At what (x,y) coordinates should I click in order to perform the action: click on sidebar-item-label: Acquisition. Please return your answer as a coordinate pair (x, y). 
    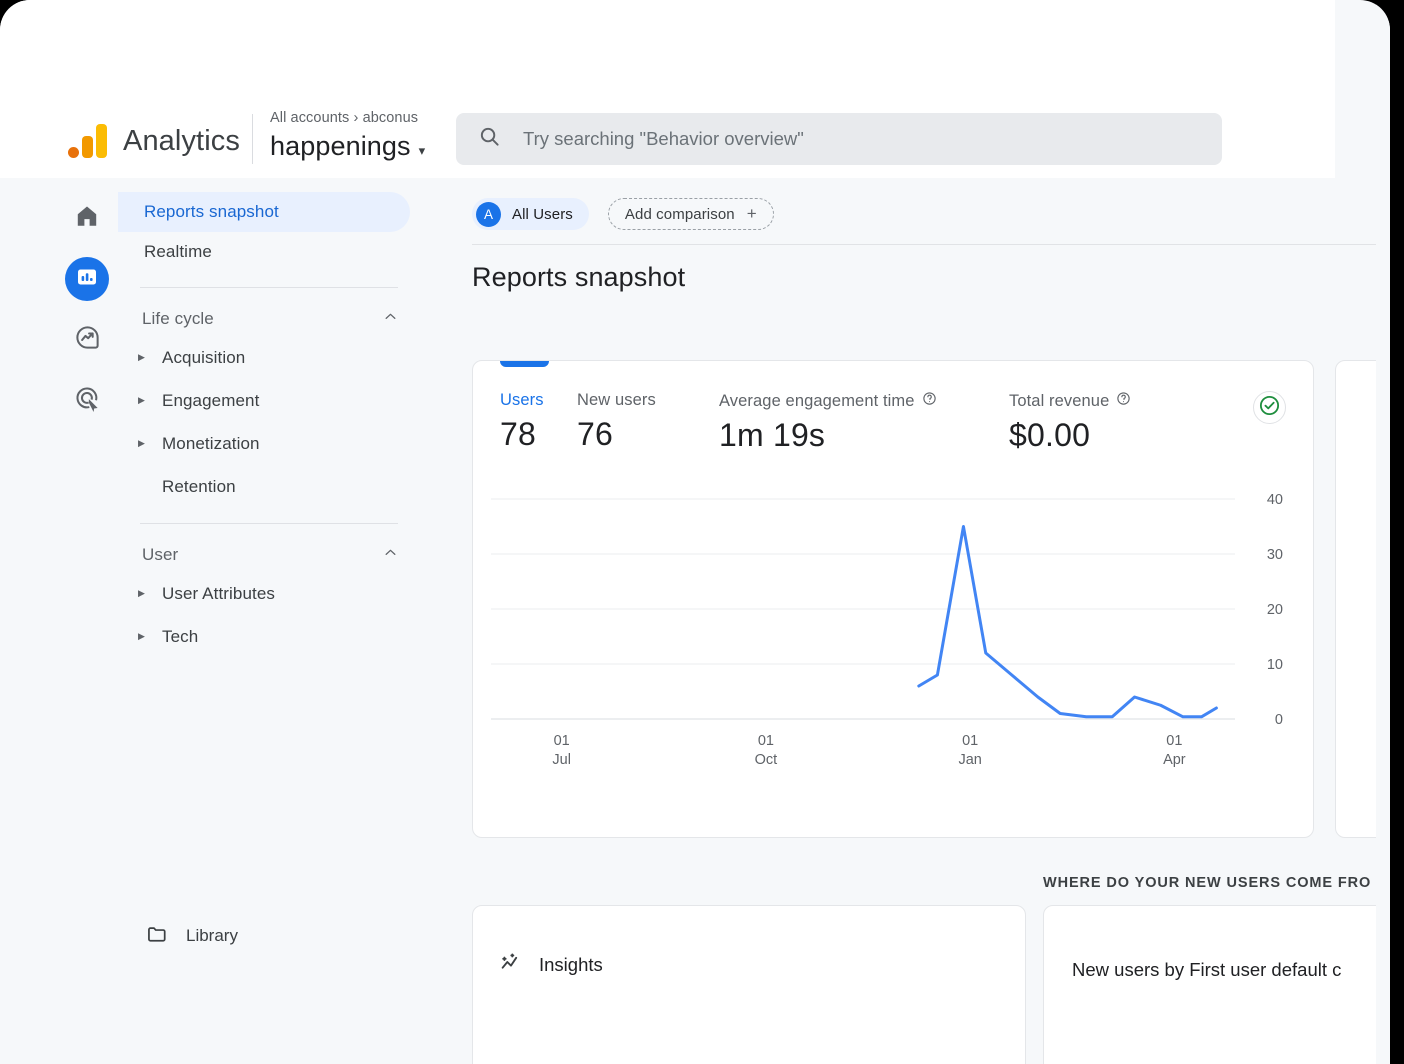
    Looking at the image, I should click on (204, 357).